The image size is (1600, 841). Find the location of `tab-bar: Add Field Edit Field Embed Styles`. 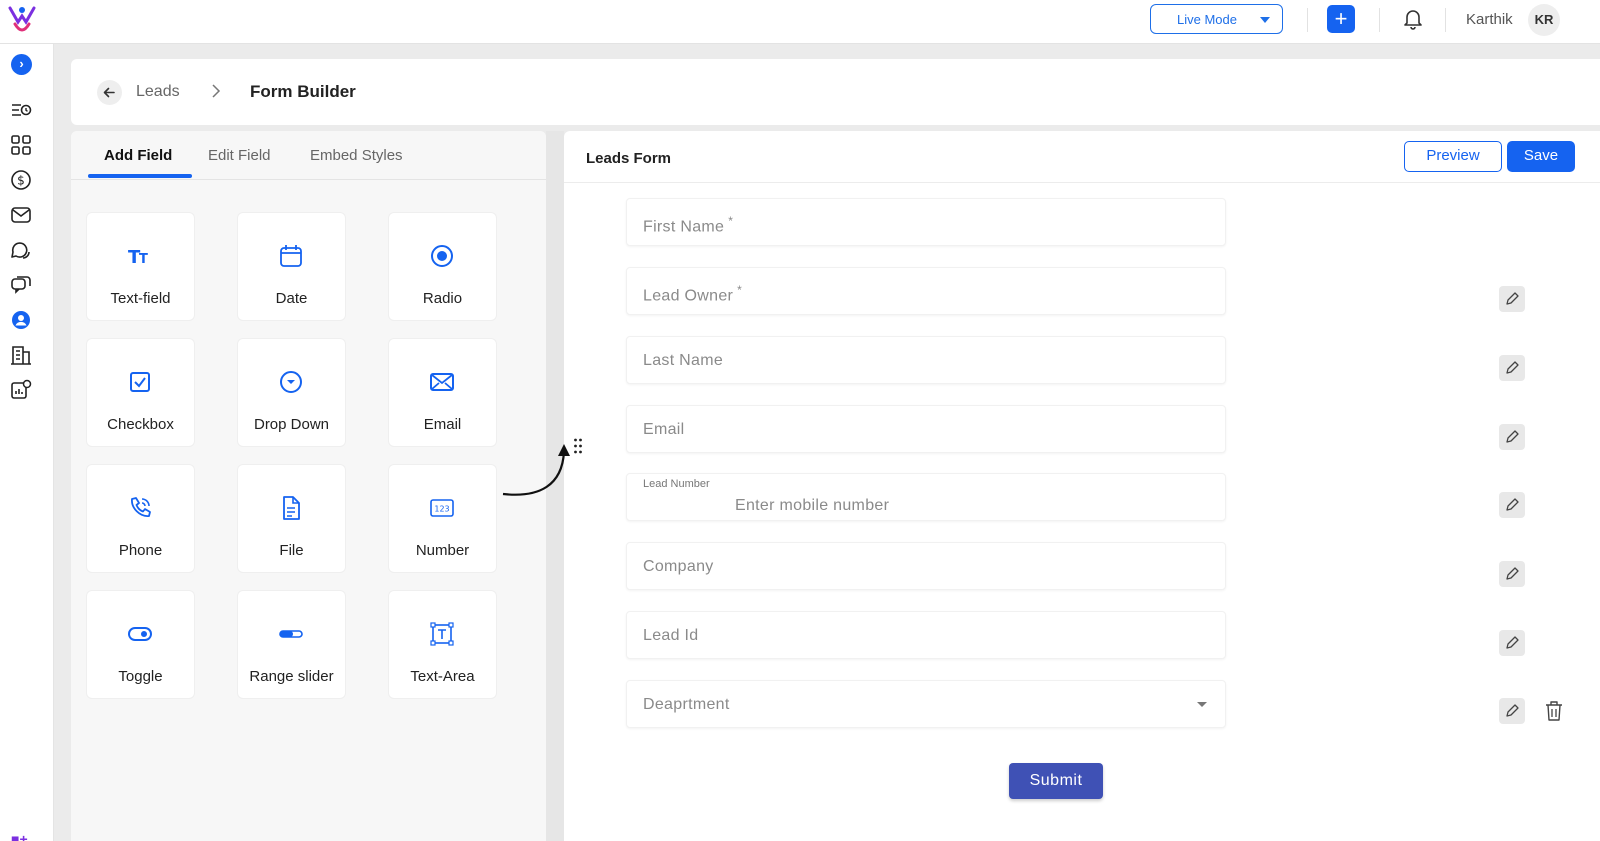

tab-bar: Add Field Edit Field Embed Styles is located at coordinates (308, 155).